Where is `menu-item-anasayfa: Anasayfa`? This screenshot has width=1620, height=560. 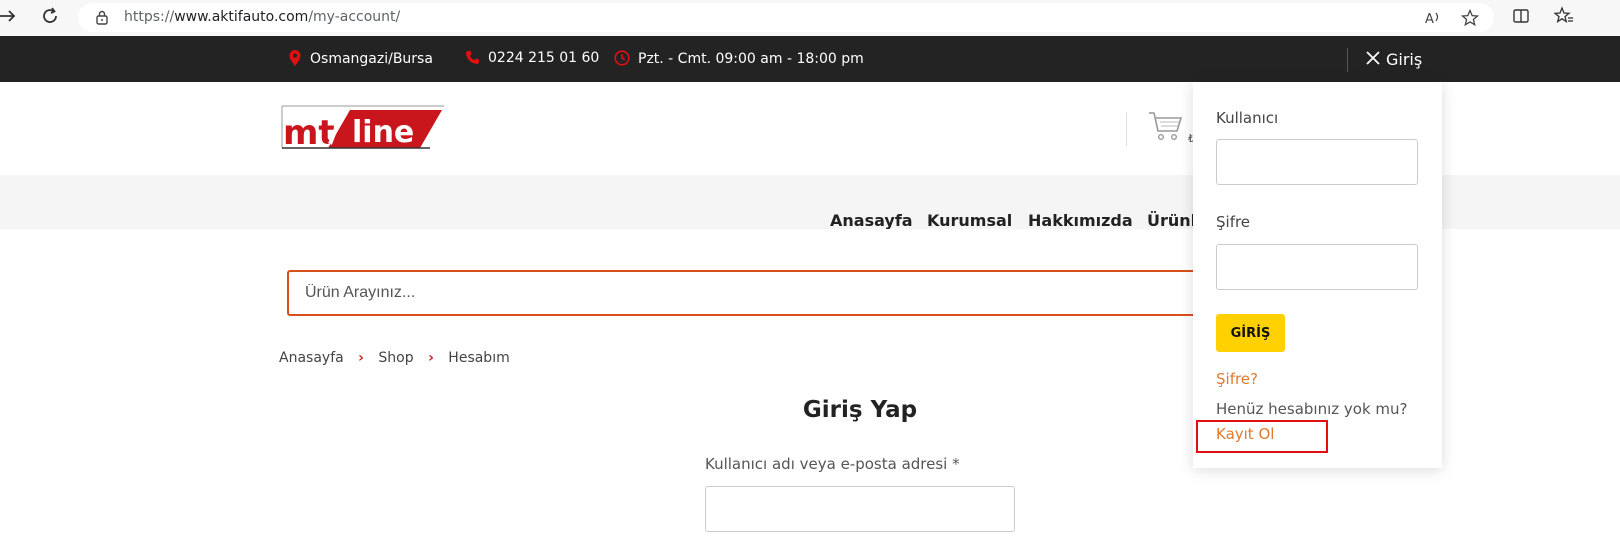
menu-item-anasayfa: Anasayfa is located at coordinates (871, 220).